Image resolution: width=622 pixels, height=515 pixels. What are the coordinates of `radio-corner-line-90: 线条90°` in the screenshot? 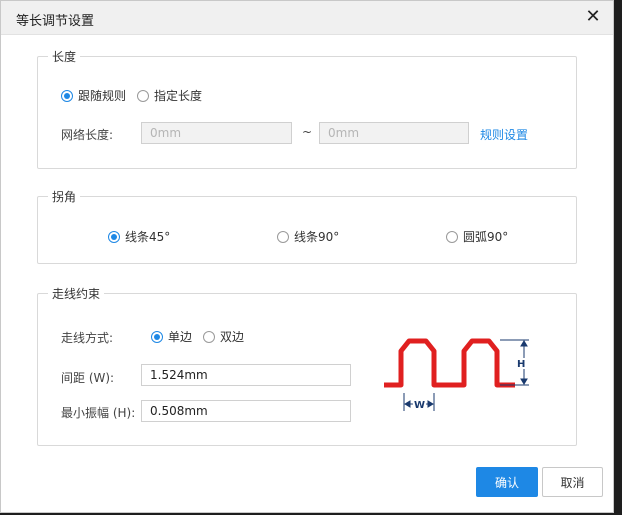 It's located at (308, 236).